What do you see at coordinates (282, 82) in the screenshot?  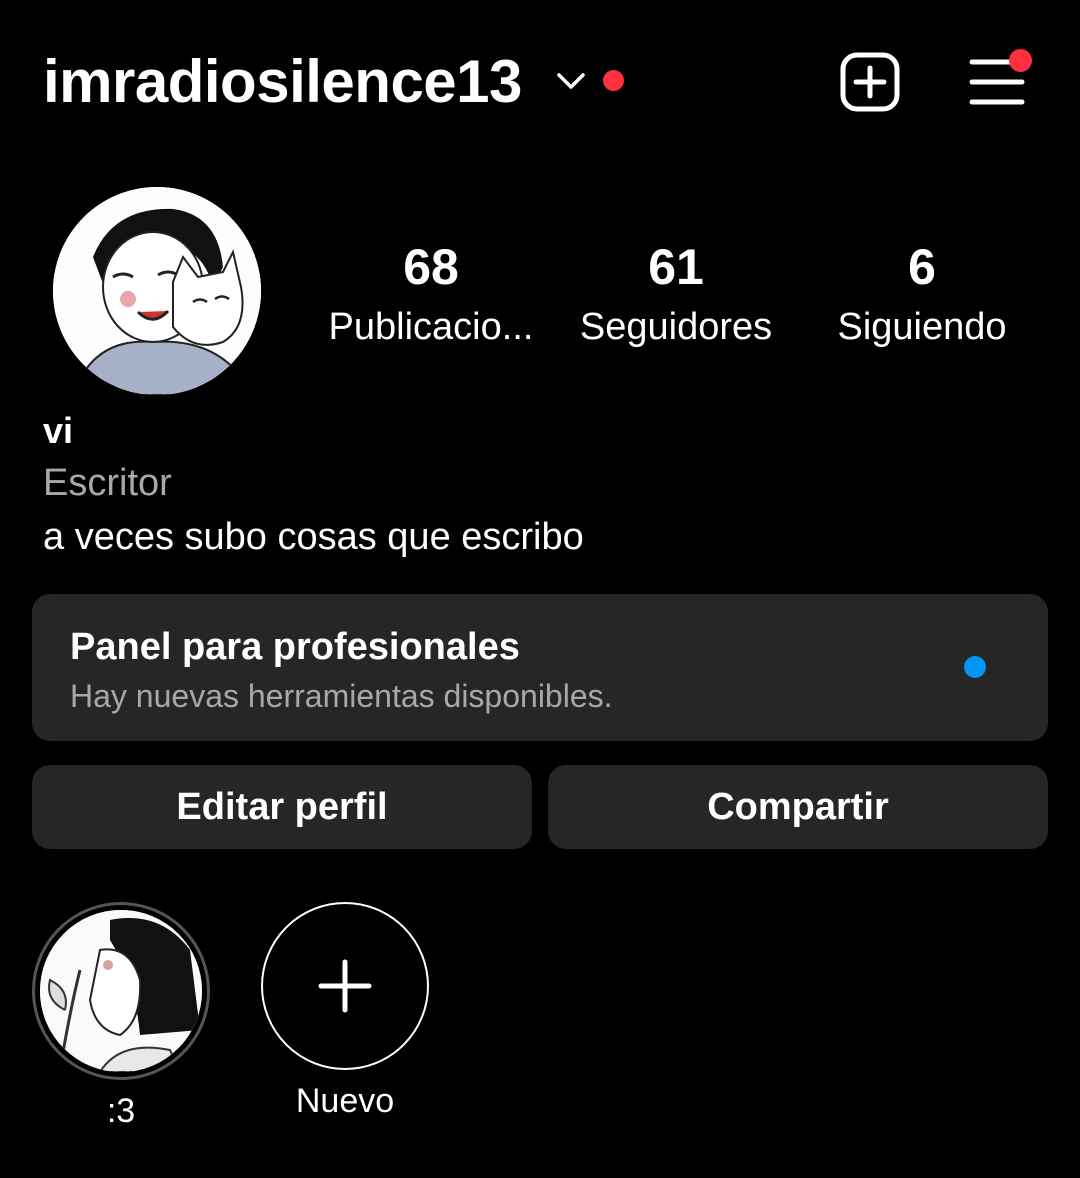 I see `username-switcher: imradiosilence13` at bounding box center [282, 82].